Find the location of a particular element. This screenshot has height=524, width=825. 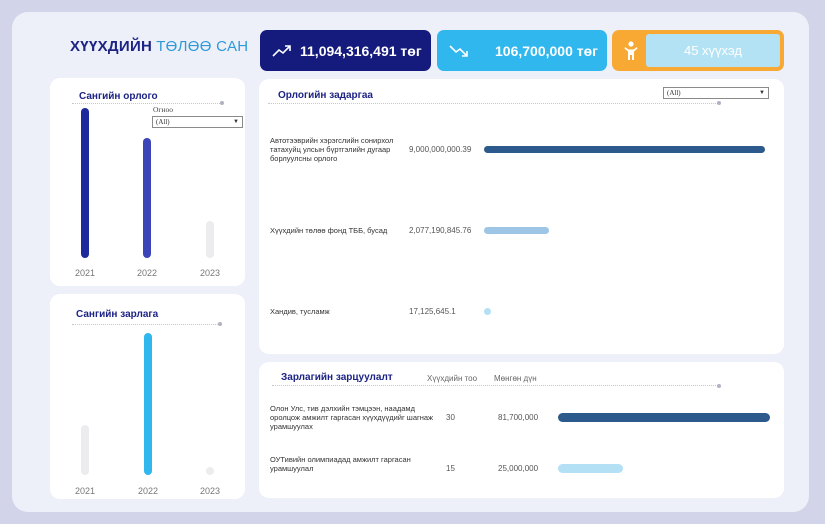

date-filter-dropdown: (All) ▼ is located at coordinates (197, 122).